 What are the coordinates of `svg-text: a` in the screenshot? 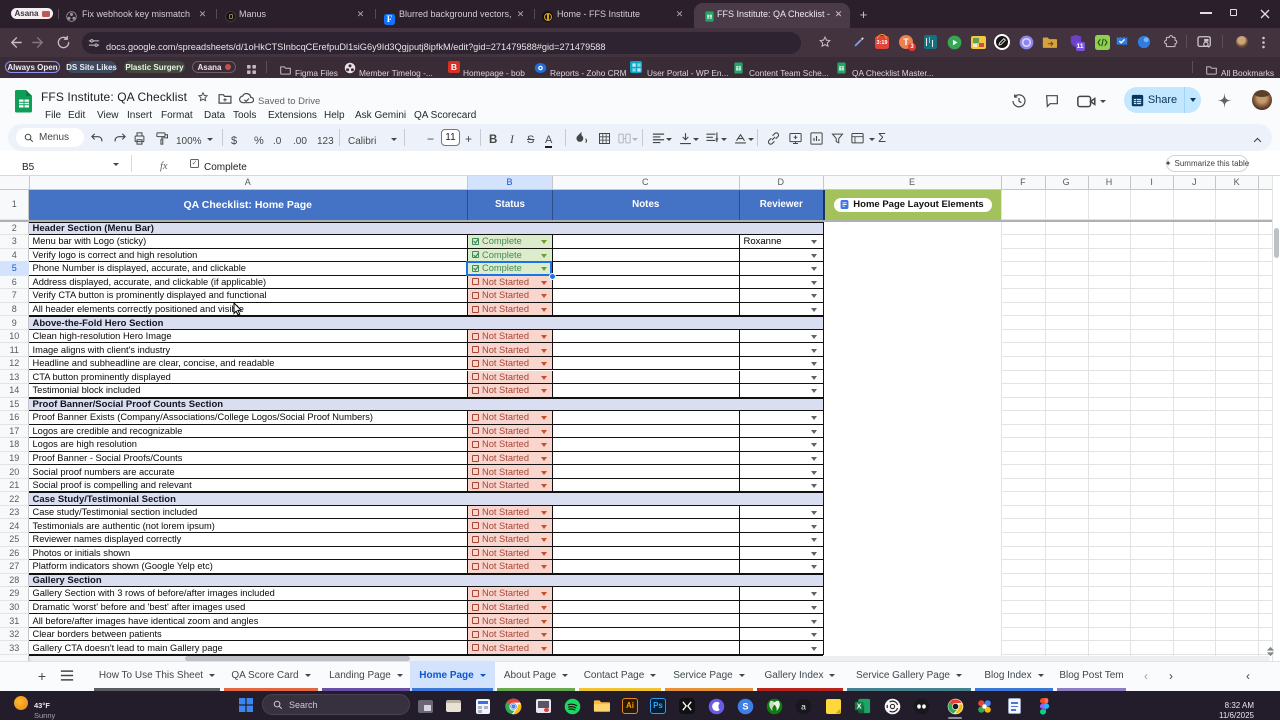 It's located at (803, 706).